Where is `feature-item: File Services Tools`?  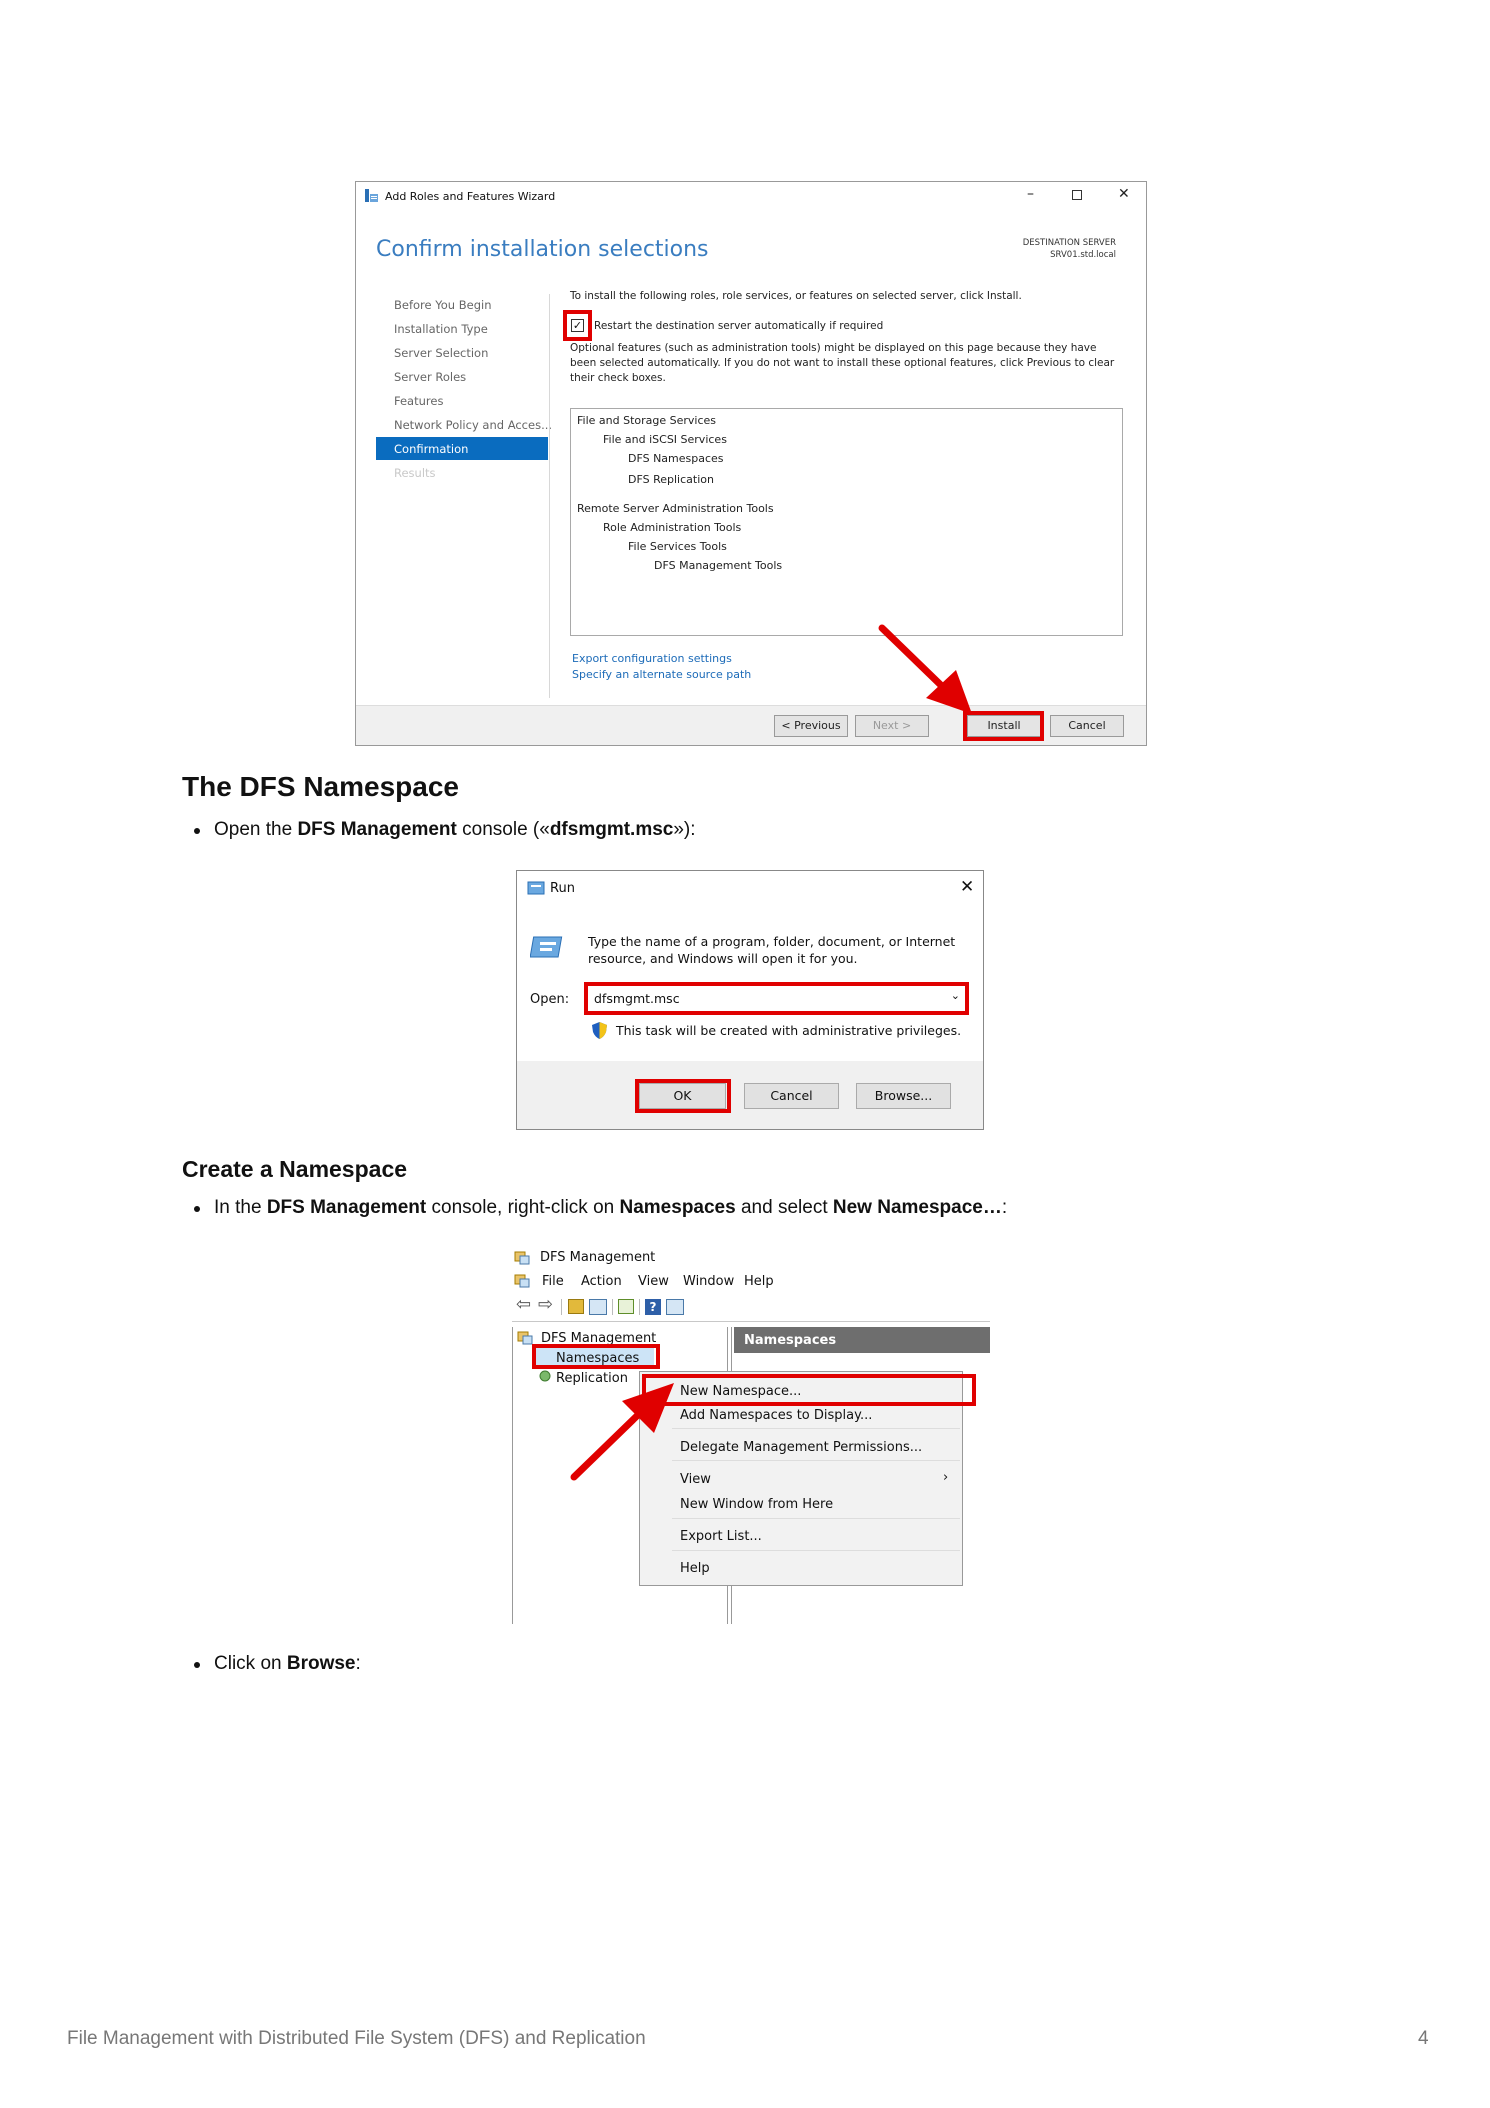
feature-item: File Services Tools is located at coordinates (677, 546).